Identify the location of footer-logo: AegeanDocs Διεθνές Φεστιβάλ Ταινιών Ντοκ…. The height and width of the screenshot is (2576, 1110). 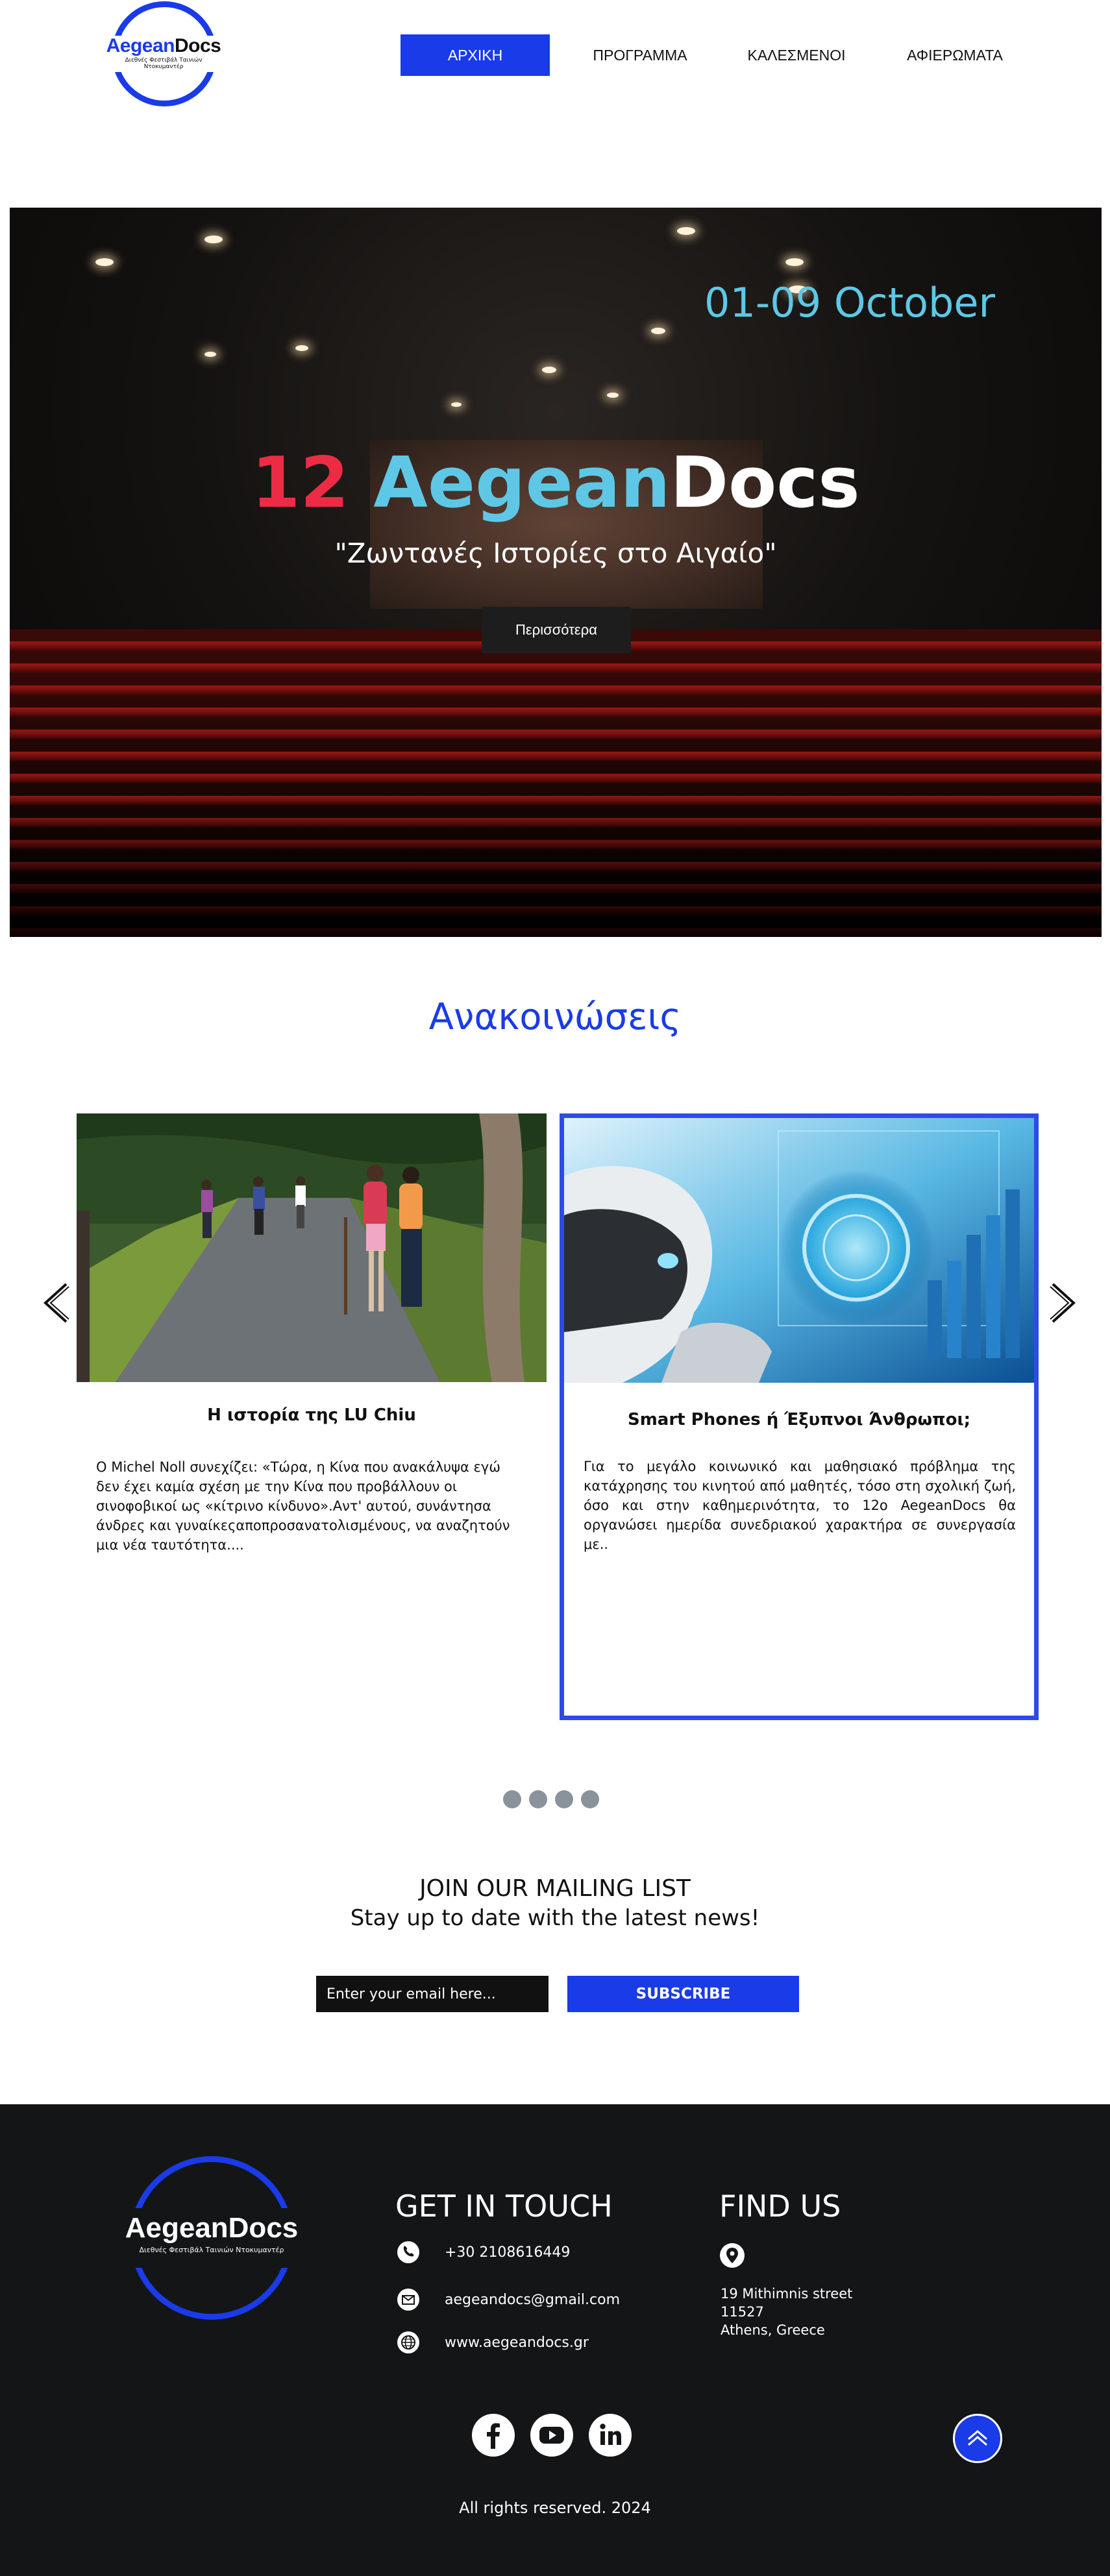
(211, 2238).